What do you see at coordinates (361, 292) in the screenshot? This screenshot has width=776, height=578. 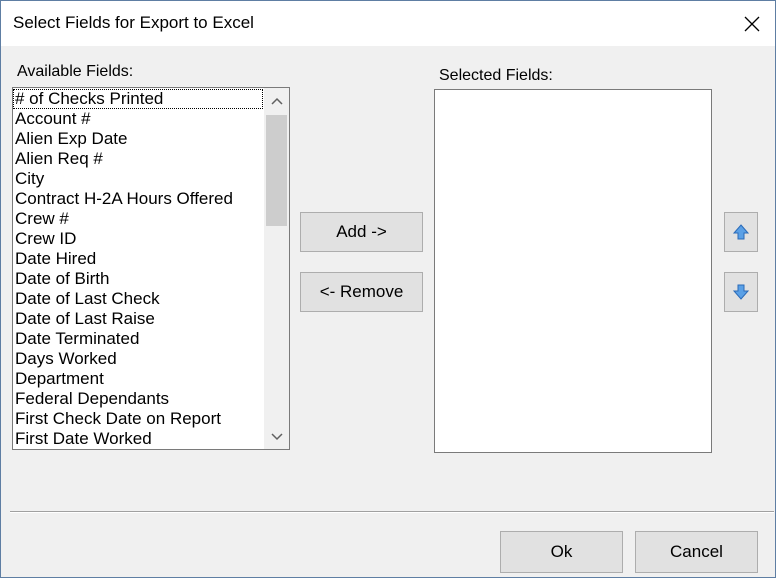 I see `remove-button: <- Remove` at bounding box center [361, 292].